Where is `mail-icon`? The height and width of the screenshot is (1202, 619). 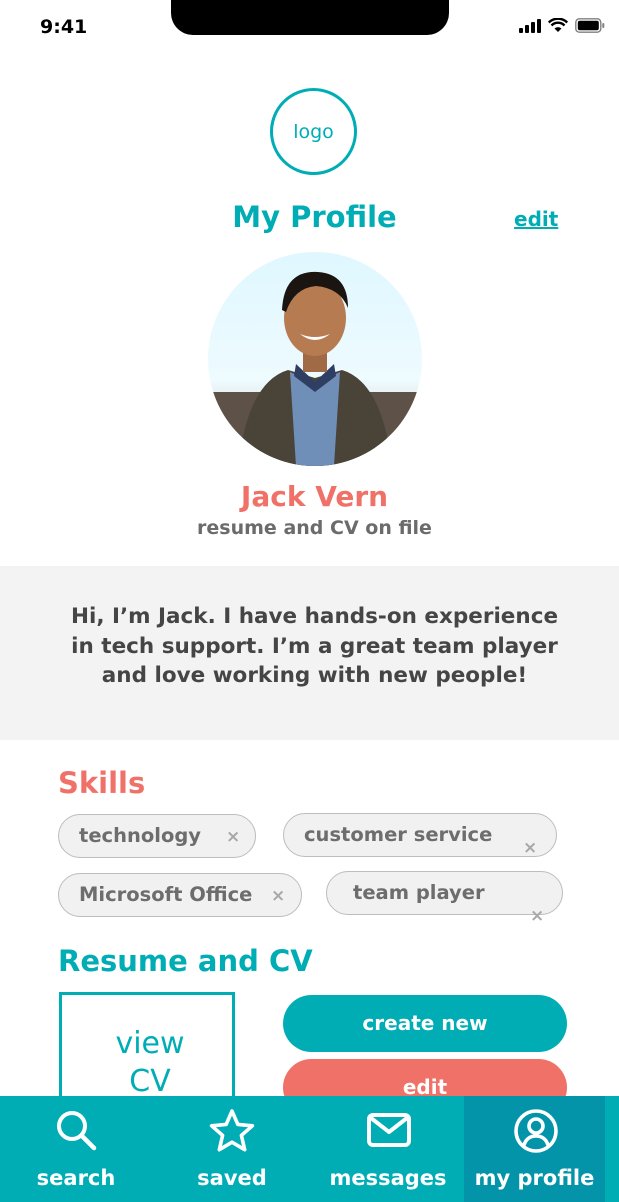 mail-icon is located at coordinates (389, 1130).